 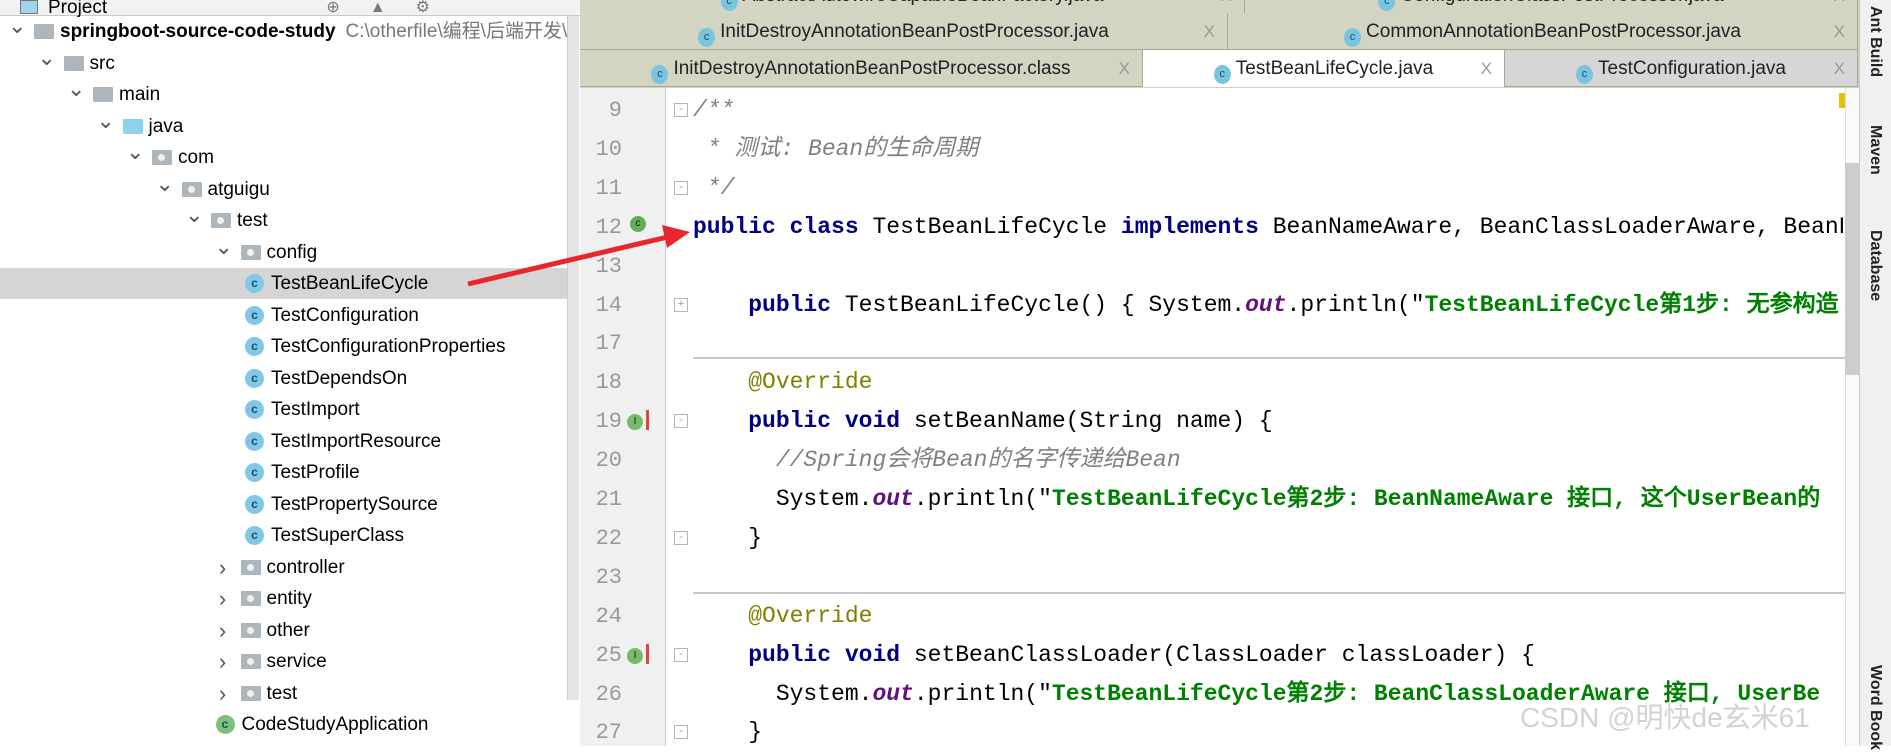 I want to click on tree-item-testconfiguration: c TestConfiguration, so click(x=285, y=315).